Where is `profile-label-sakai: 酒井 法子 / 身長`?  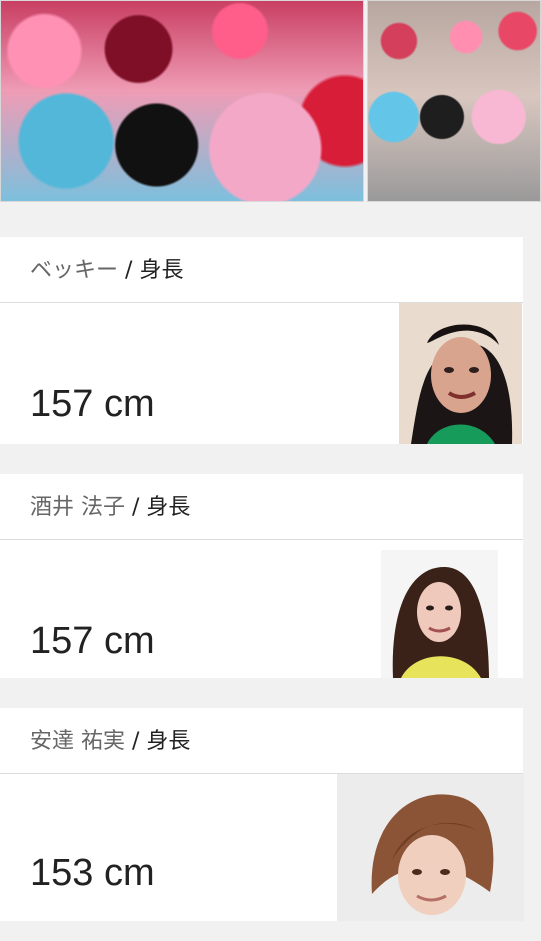 profile-label-sakai: 酒井 法子 / 身長 is located at coordinates (261, 507).